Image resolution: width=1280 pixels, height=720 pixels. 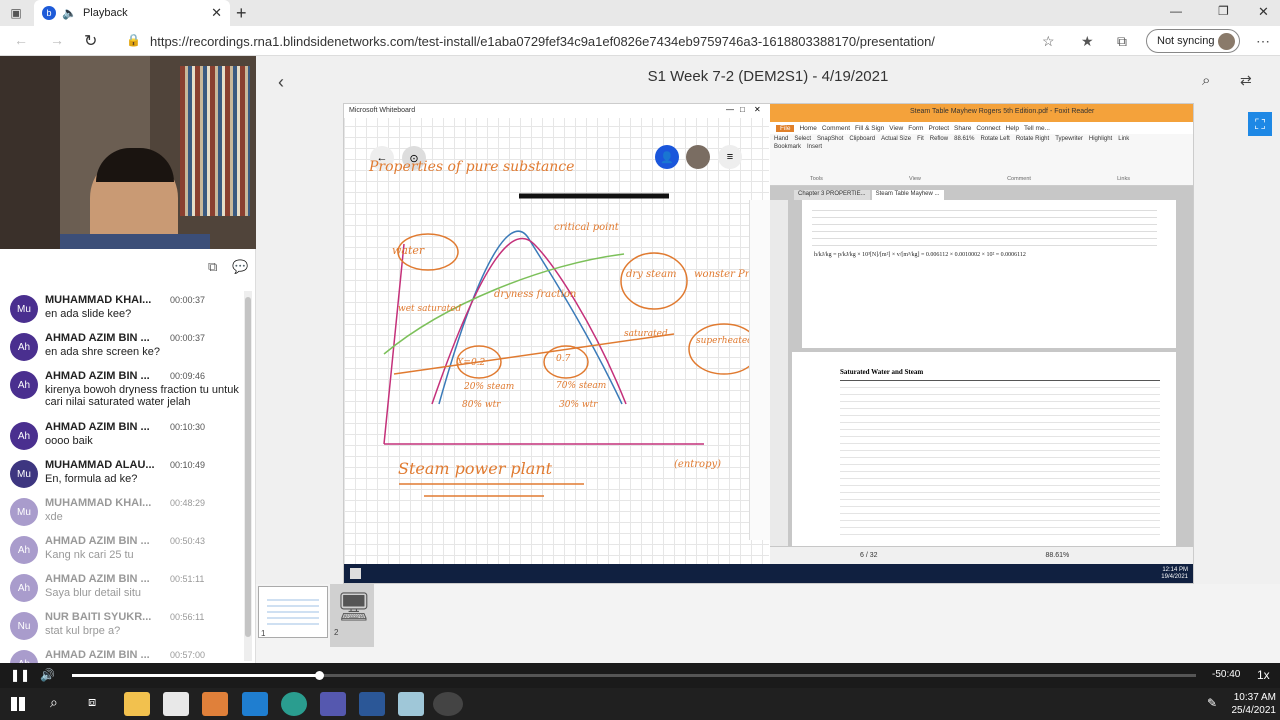 What do you see at coordinates (938, 128) in the screenshot?
I see `pdf-menu-item: Protect` at bounding box center [938, 128].